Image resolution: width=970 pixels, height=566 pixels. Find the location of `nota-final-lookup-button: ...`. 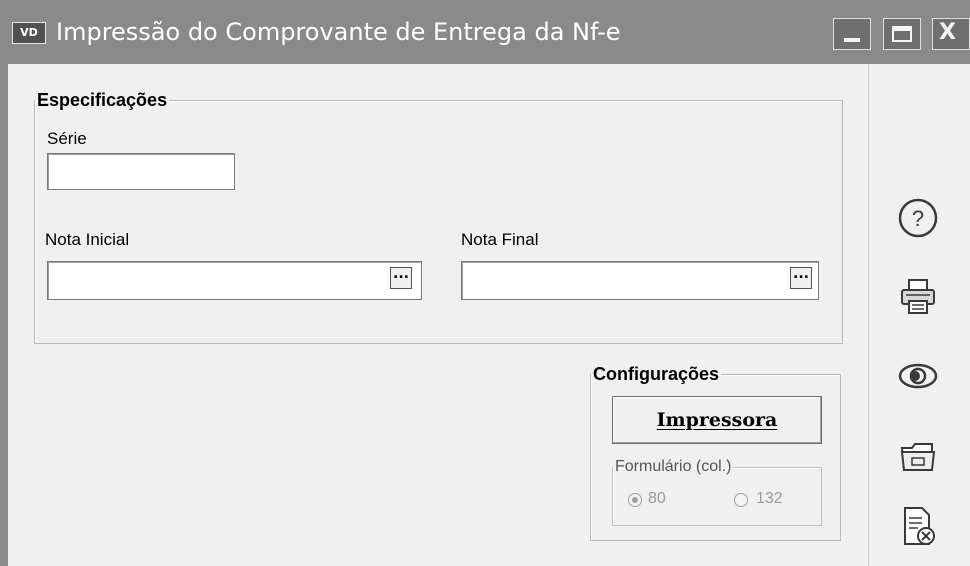

nota-final-lookup-button: ... is located at coordinates (801, 278).